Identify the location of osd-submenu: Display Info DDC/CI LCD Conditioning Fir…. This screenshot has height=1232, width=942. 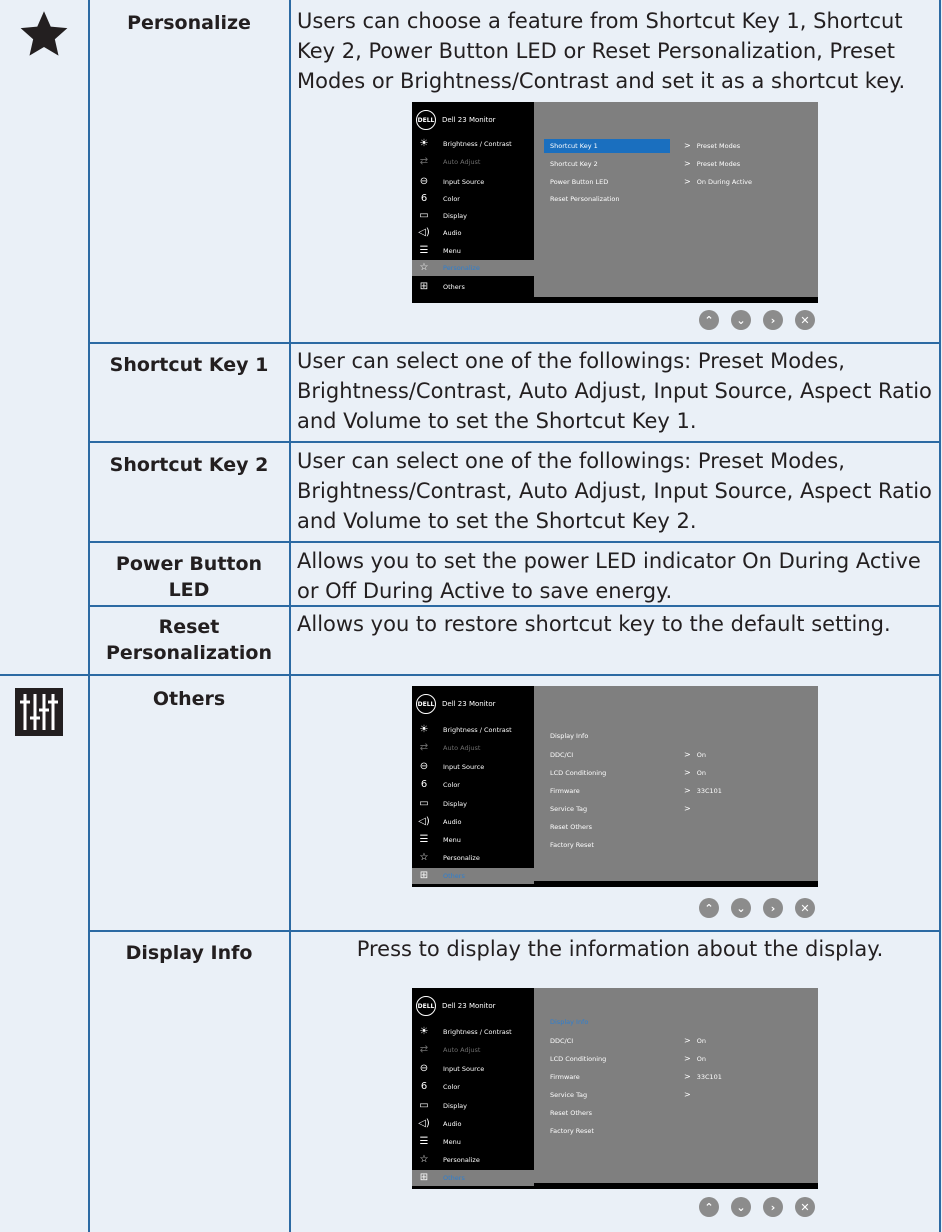
(676, 783).